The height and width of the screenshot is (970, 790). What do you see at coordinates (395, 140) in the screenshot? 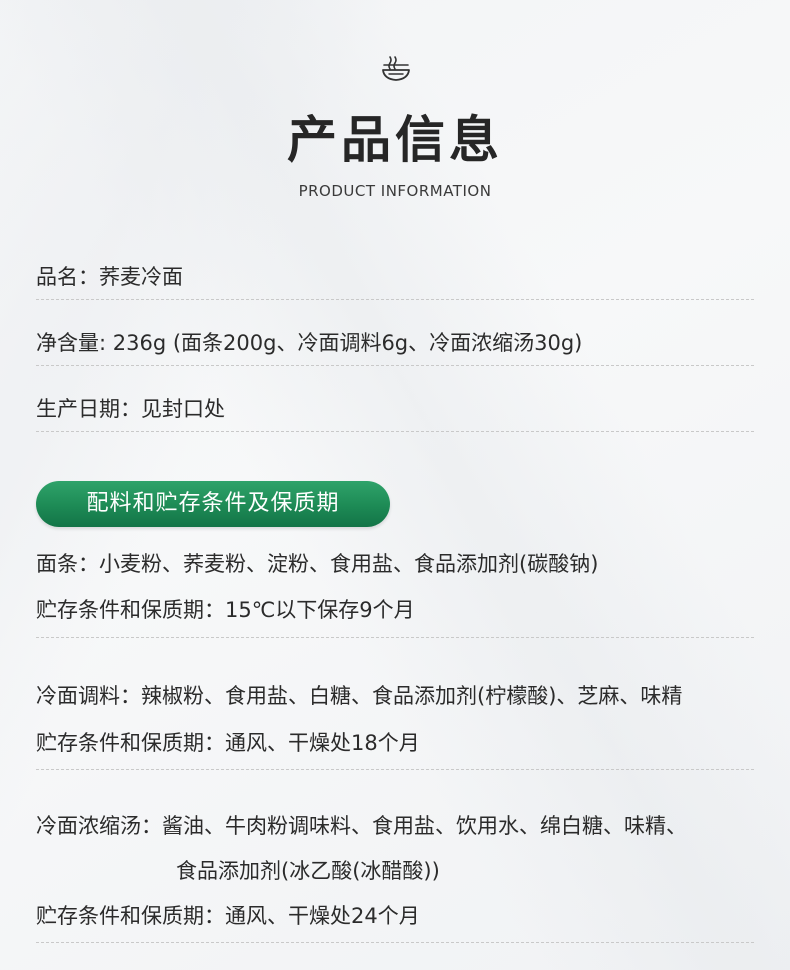
I see `page-title: 产品信息` at bounding box center [395, 140].